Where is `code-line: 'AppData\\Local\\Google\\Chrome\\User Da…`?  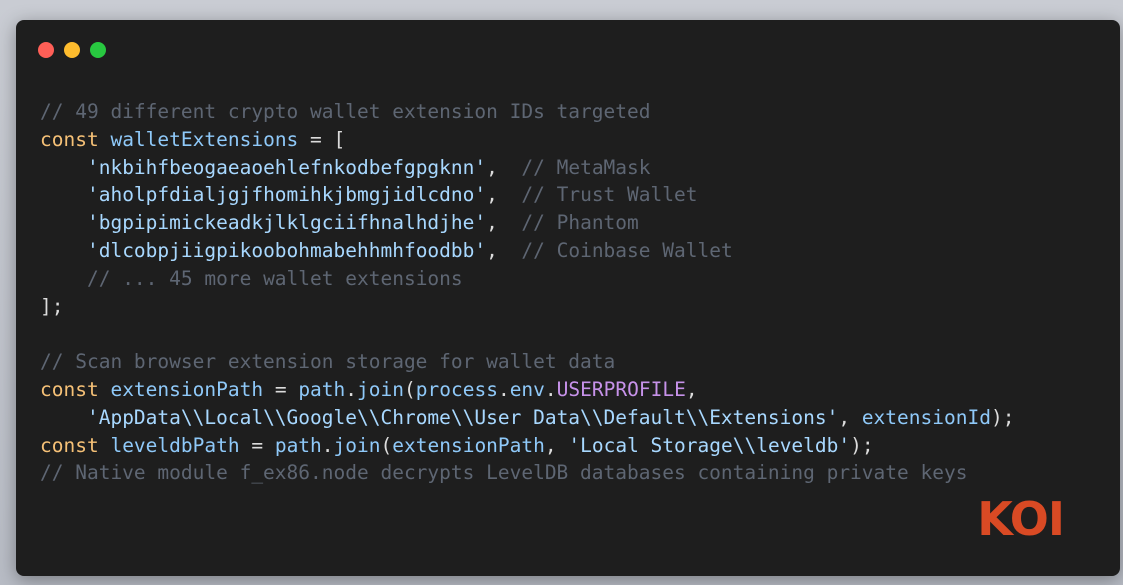 code-line: 'AppData\\Local\\Google\\Chrome\\User Da… is located at coordinates (527, 418).